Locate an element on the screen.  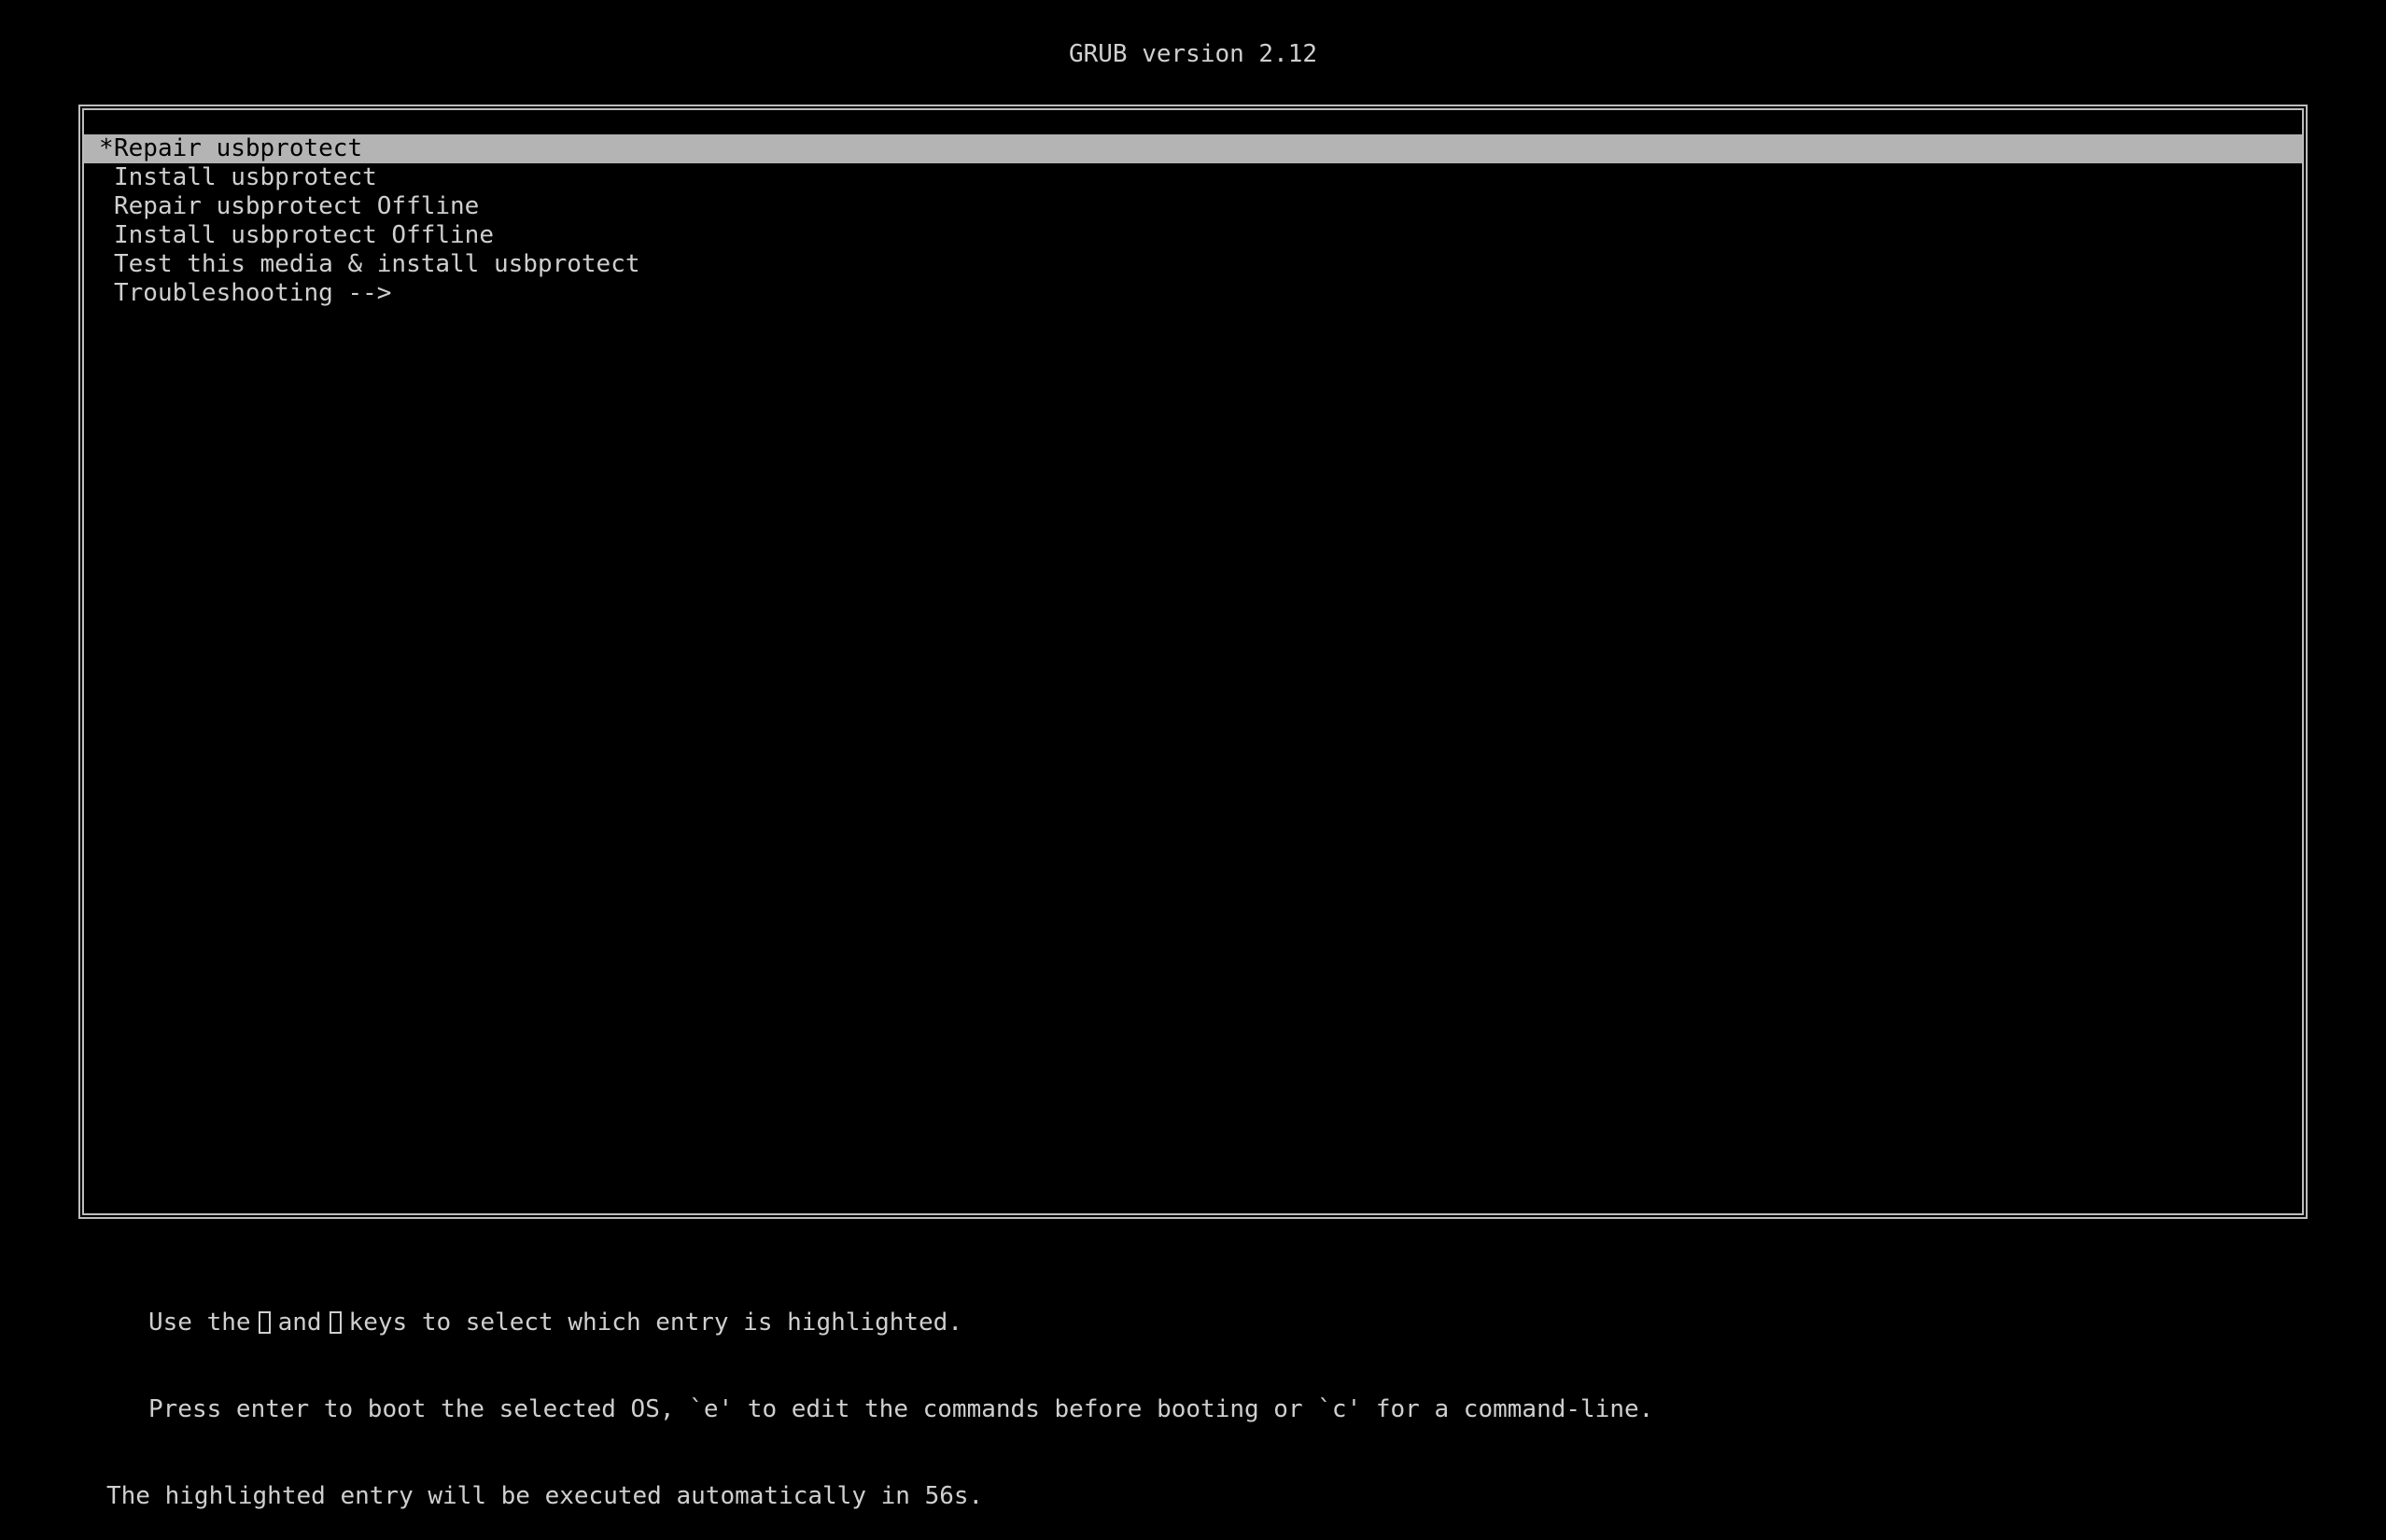
boot-entry-troubleshooting: Troubleshooting --> is located at coordinates (1193, 293).